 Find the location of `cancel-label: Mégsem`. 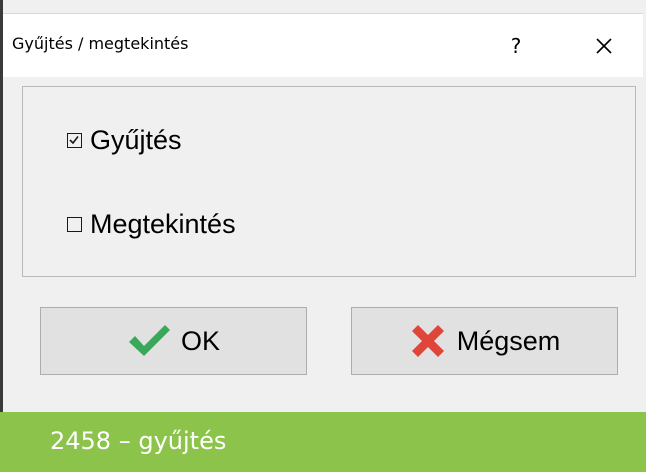

cancel-label: Mégsem is located at coordinates (508, 340).